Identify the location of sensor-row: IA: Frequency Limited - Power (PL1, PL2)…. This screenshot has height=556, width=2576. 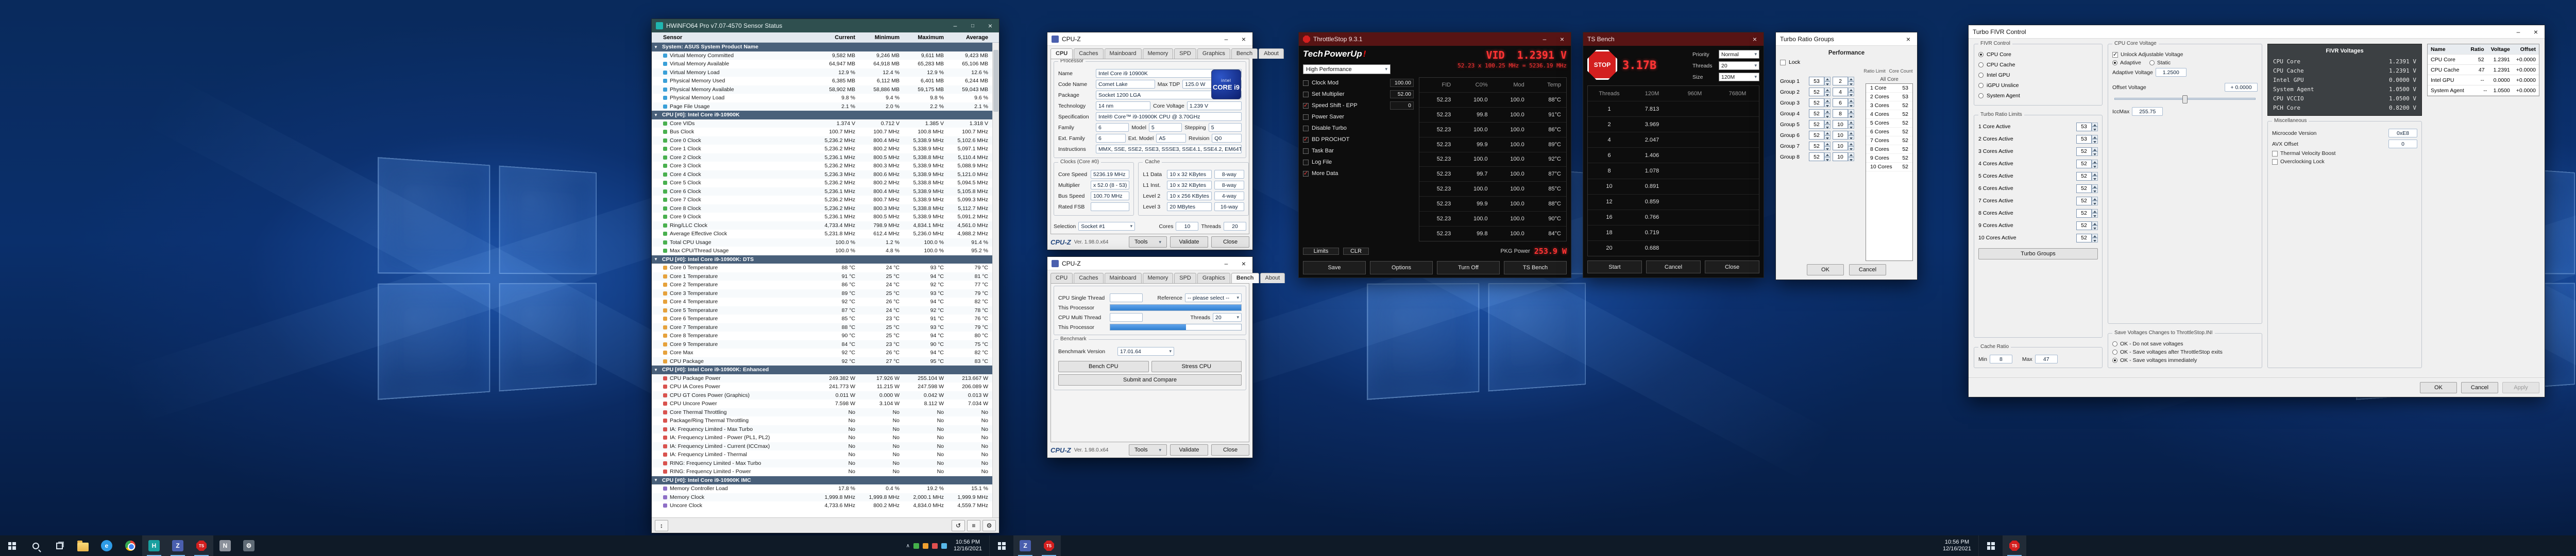
(822, 437).